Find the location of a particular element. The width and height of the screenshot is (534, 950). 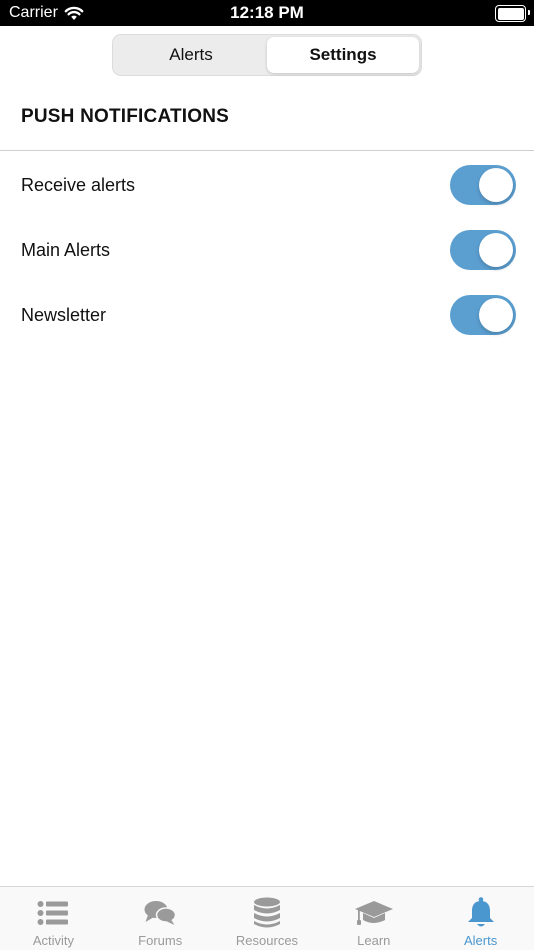

segment-settings: Settings is located at coordinates (343, 55).